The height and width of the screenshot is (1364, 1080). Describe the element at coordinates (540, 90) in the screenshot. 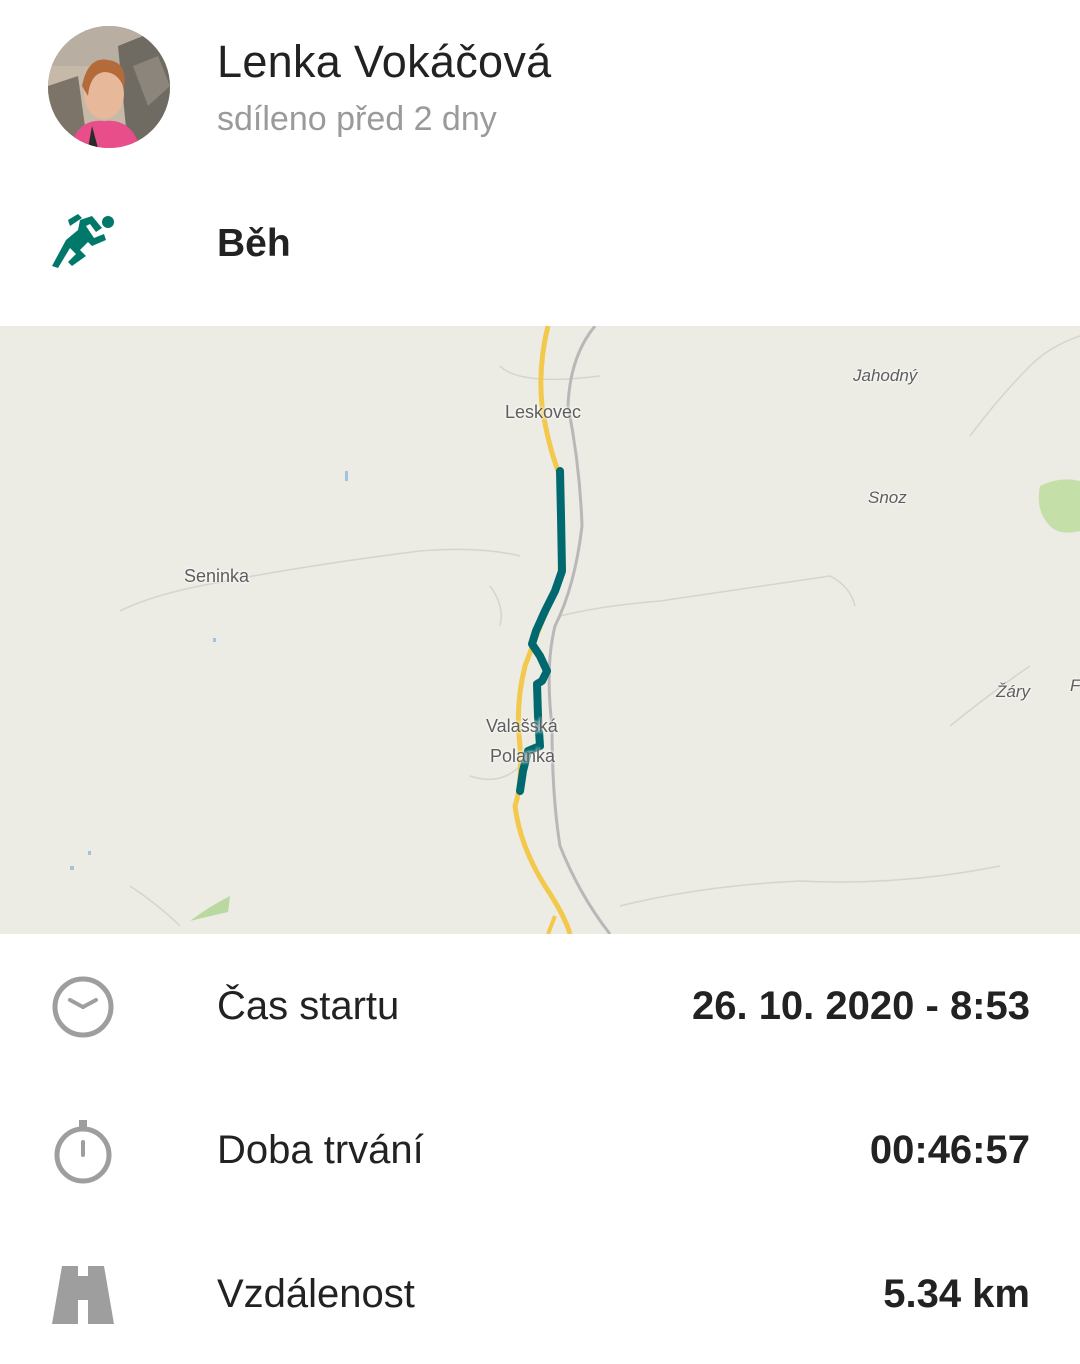

I see `post-header: Lenka Vokáčová sdíleno před 2 dny` at that location.